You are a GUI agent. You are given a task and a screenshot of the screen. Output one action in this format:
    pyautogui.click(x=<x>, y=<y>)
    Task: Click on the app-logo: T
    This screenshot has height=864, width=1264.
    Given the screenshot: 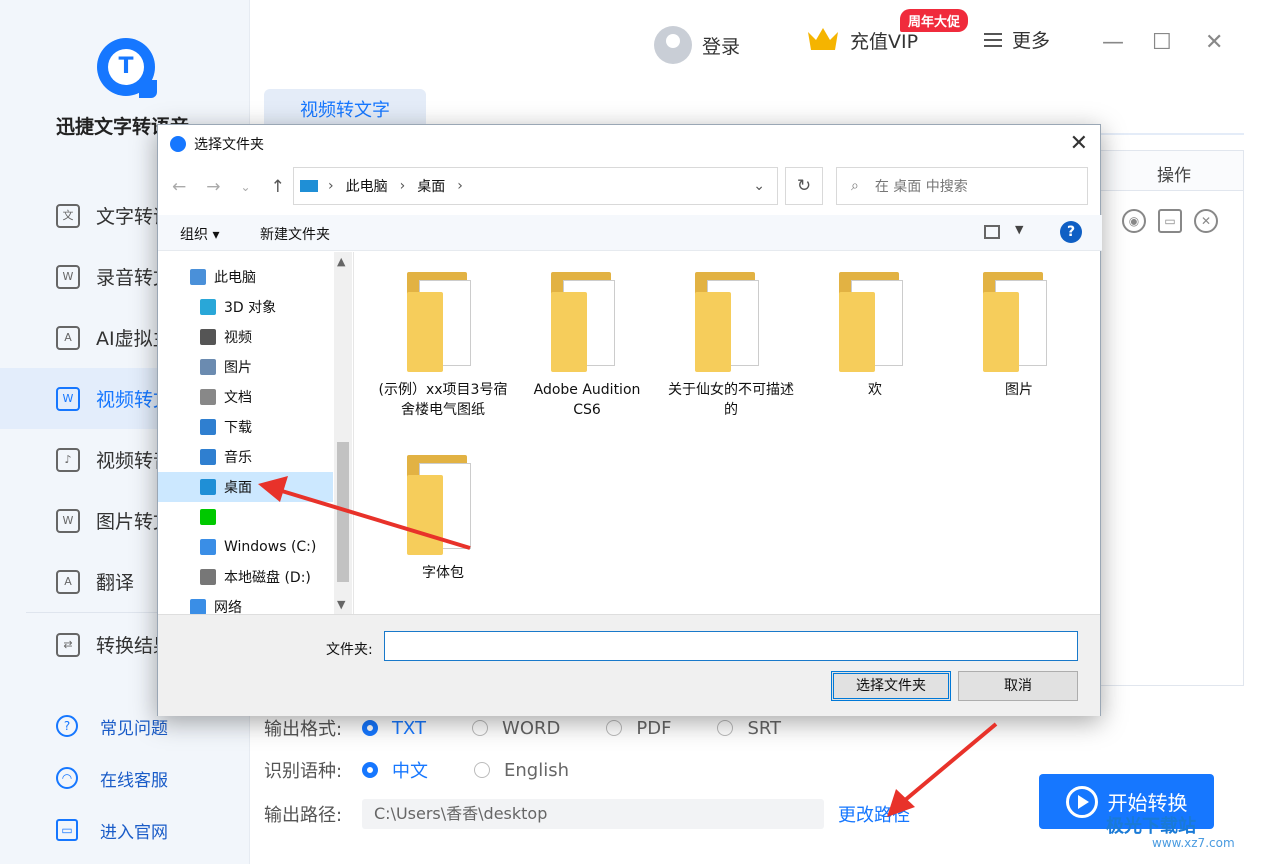 What is the action you would take?
    pyautogui.click(x=127, y=68)
    